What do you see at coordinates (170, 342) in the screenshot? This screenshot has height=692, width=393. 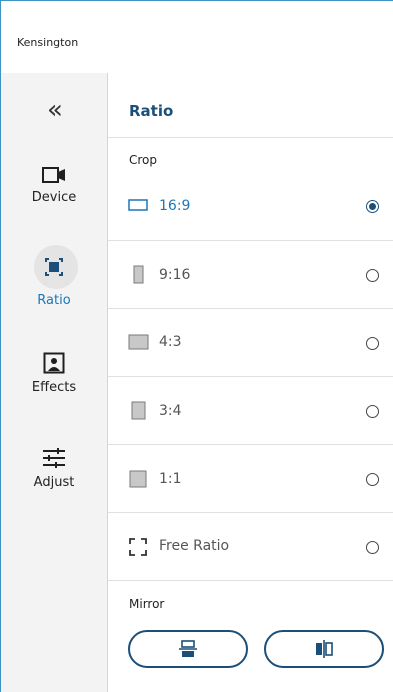 I see `option-label: 4:3` at bounding box center [170, 342].